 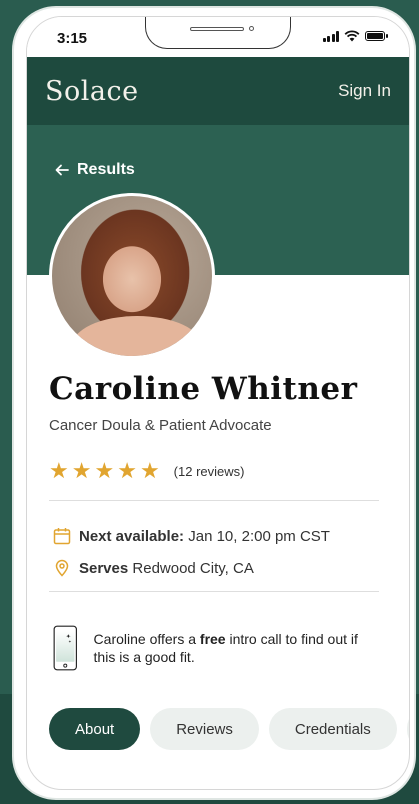 What do you see at coordinates (72, 38) in the screenshot?
I see `status-time: 3:15` at bounding box center [72, 38].